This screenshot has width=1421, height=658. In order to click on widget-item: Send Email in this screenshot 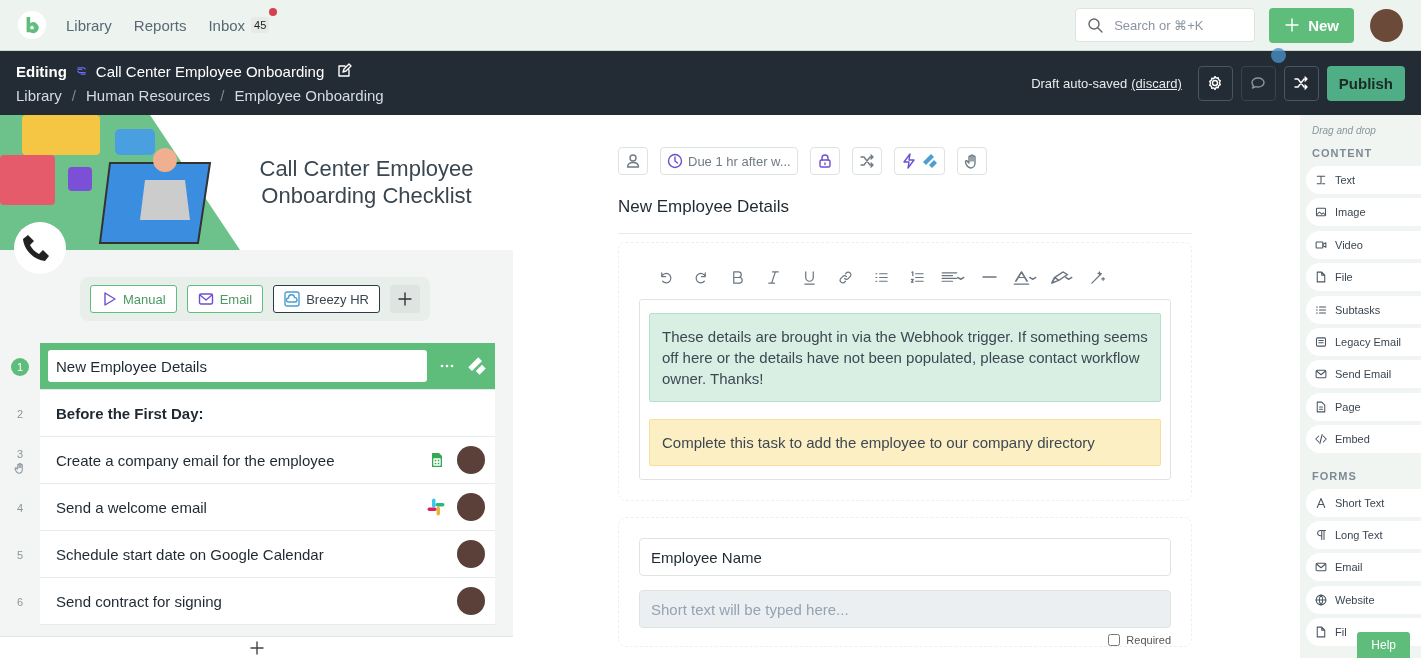, I will do `click(1363, 374)`.